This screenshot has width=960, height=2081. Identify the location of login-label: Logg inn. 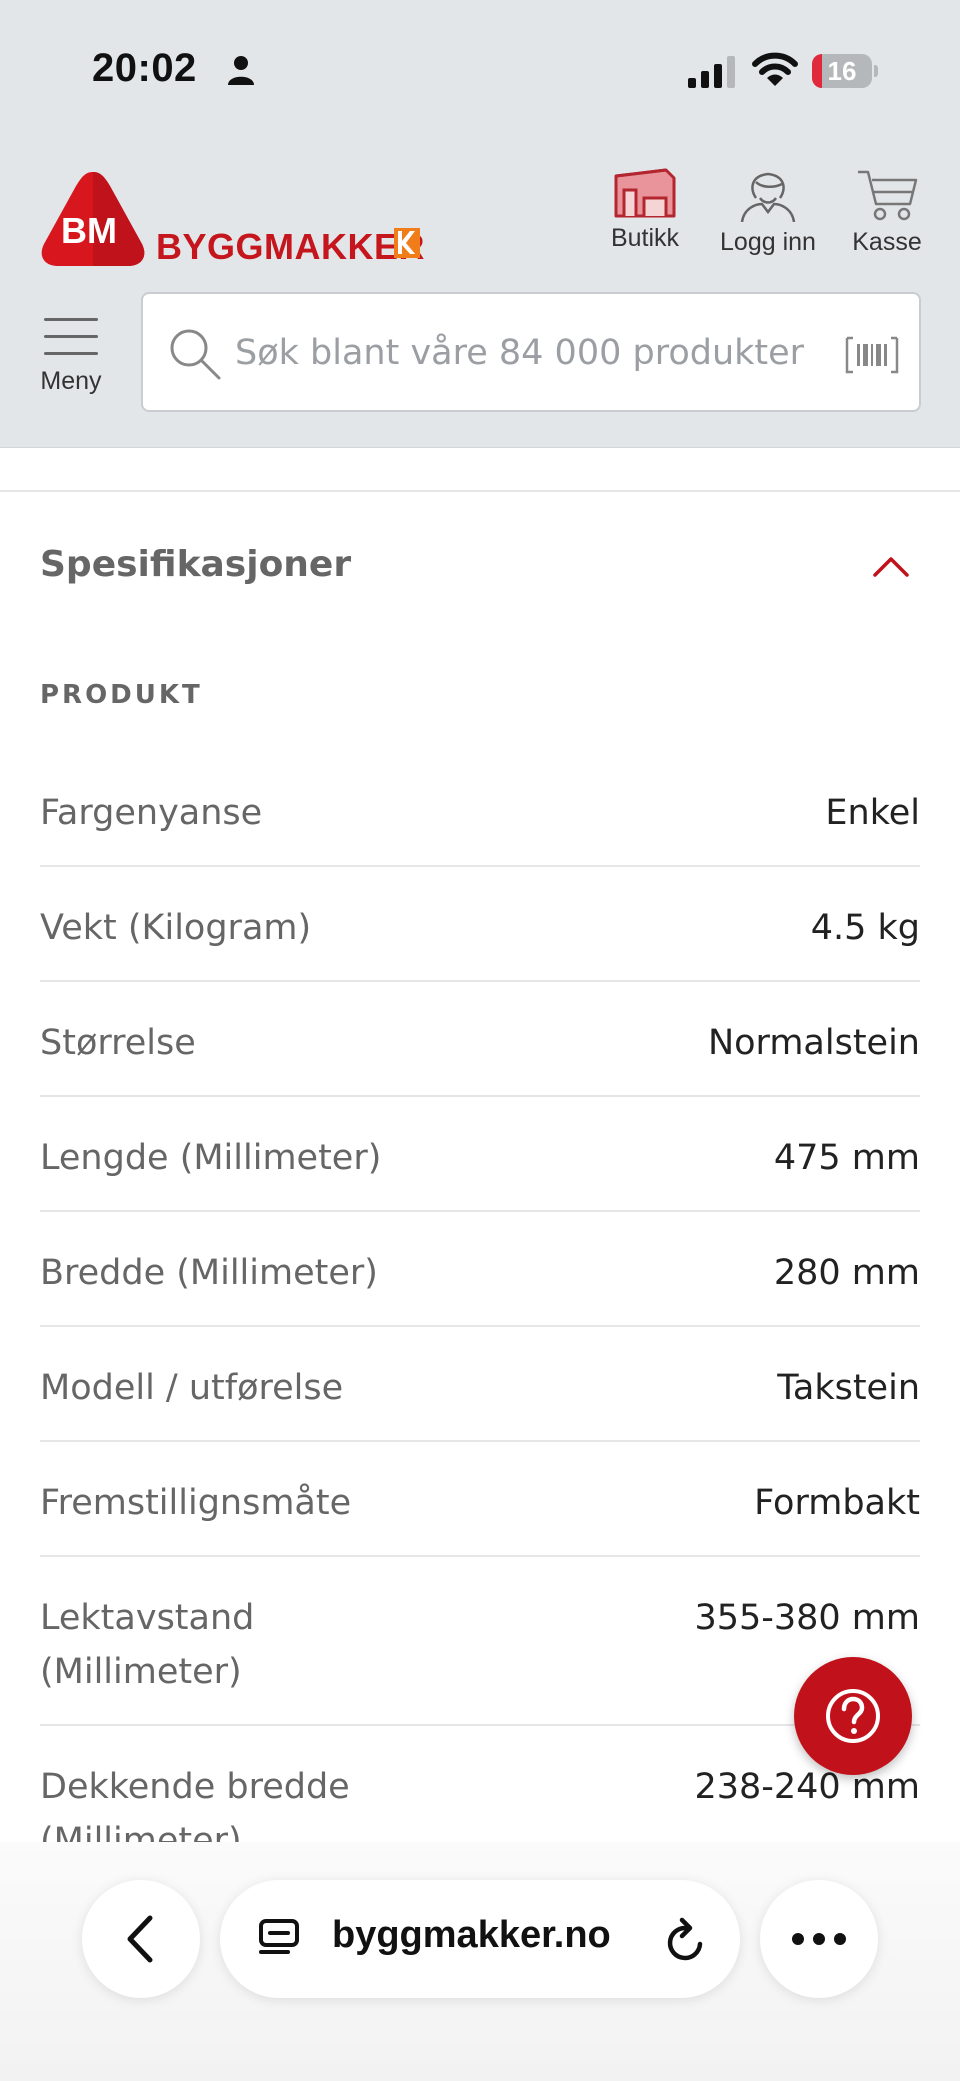
(768, 242).